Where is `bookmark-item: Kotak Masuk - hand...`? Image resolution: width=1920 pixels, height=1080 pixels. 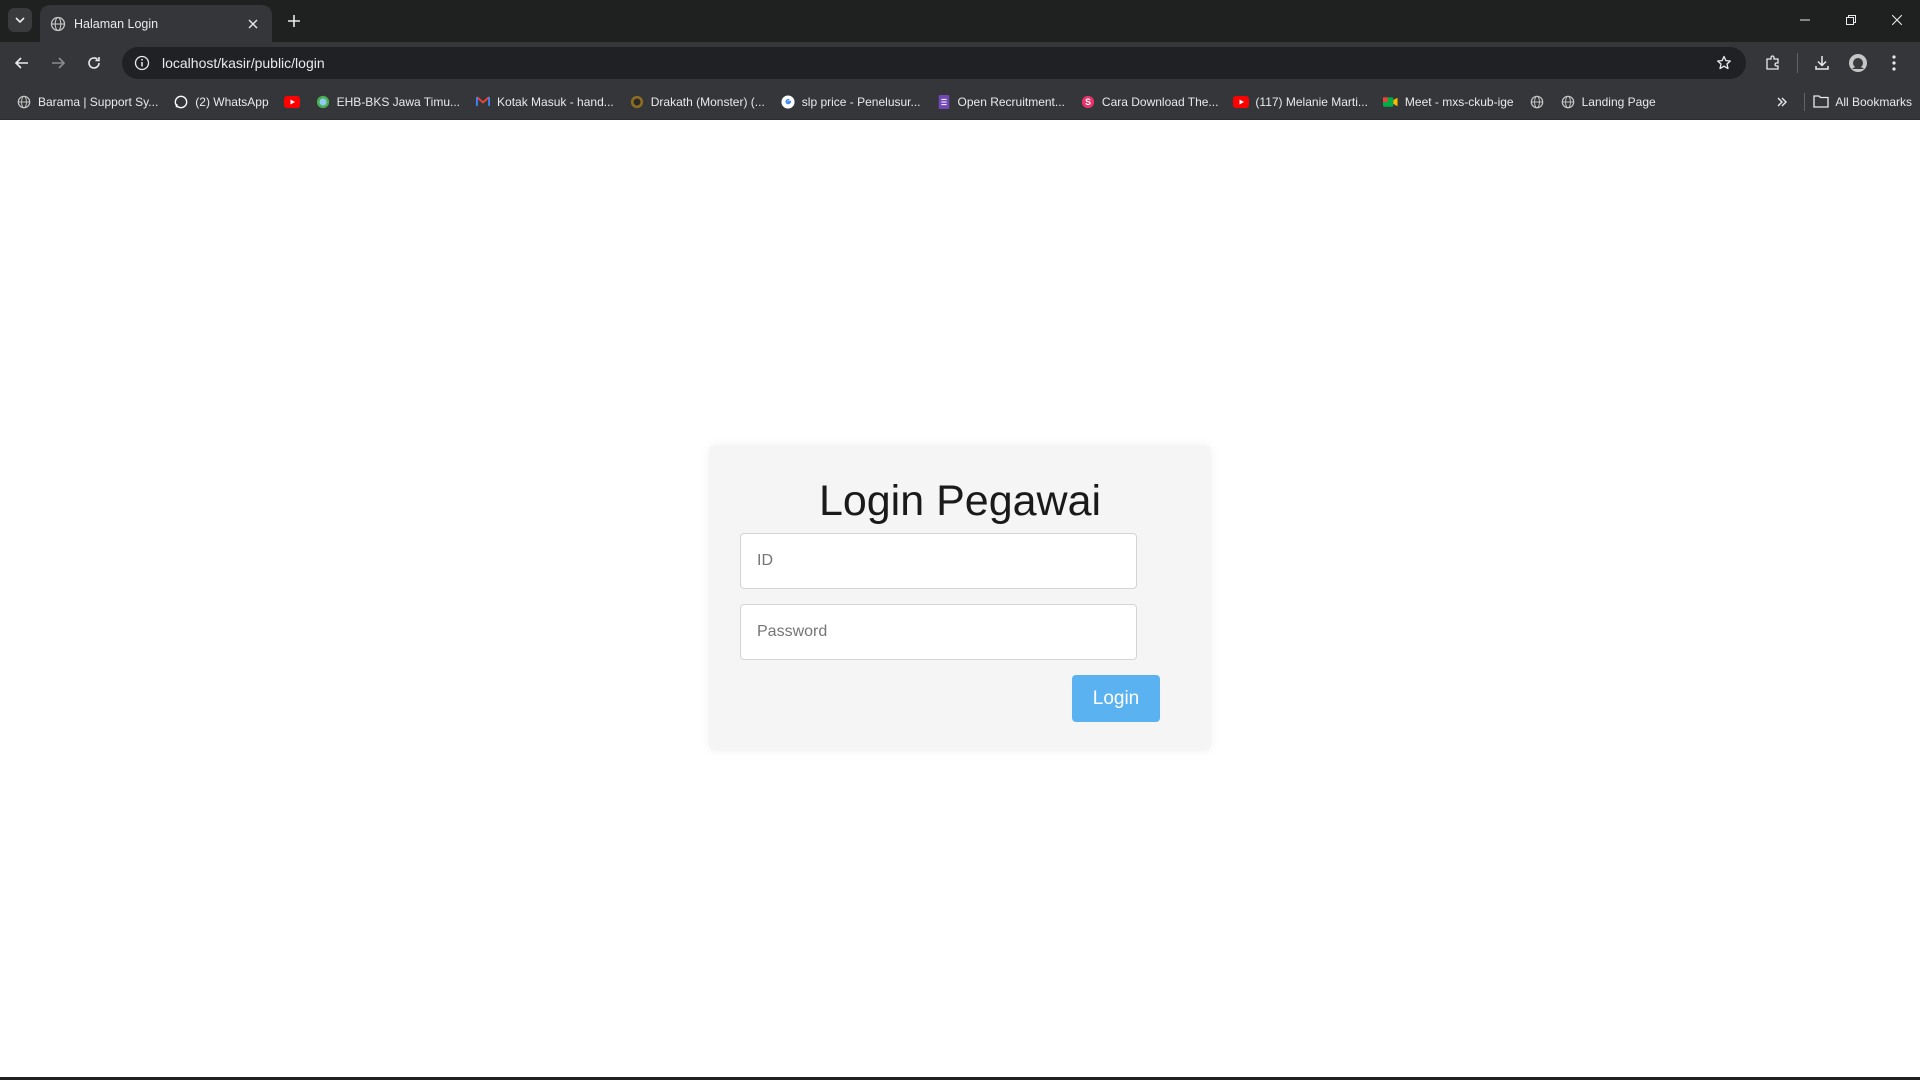 bookmark-item: Kotak Masuk - hand... is located at coordinates (544, 102).